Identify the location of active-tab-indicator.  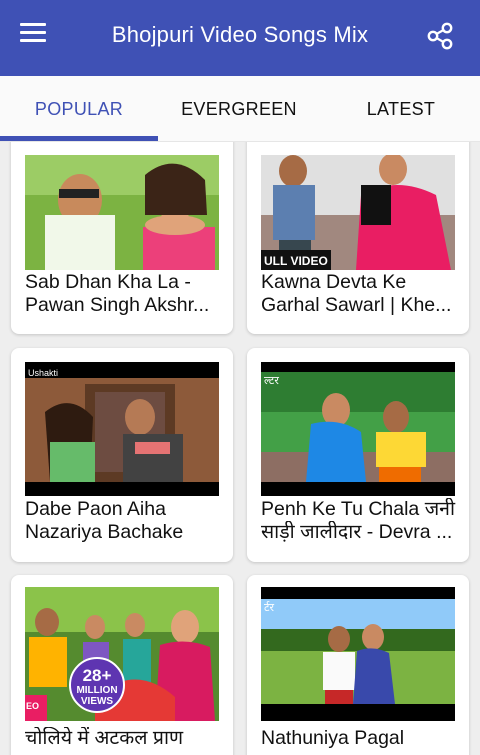
(79, 138).